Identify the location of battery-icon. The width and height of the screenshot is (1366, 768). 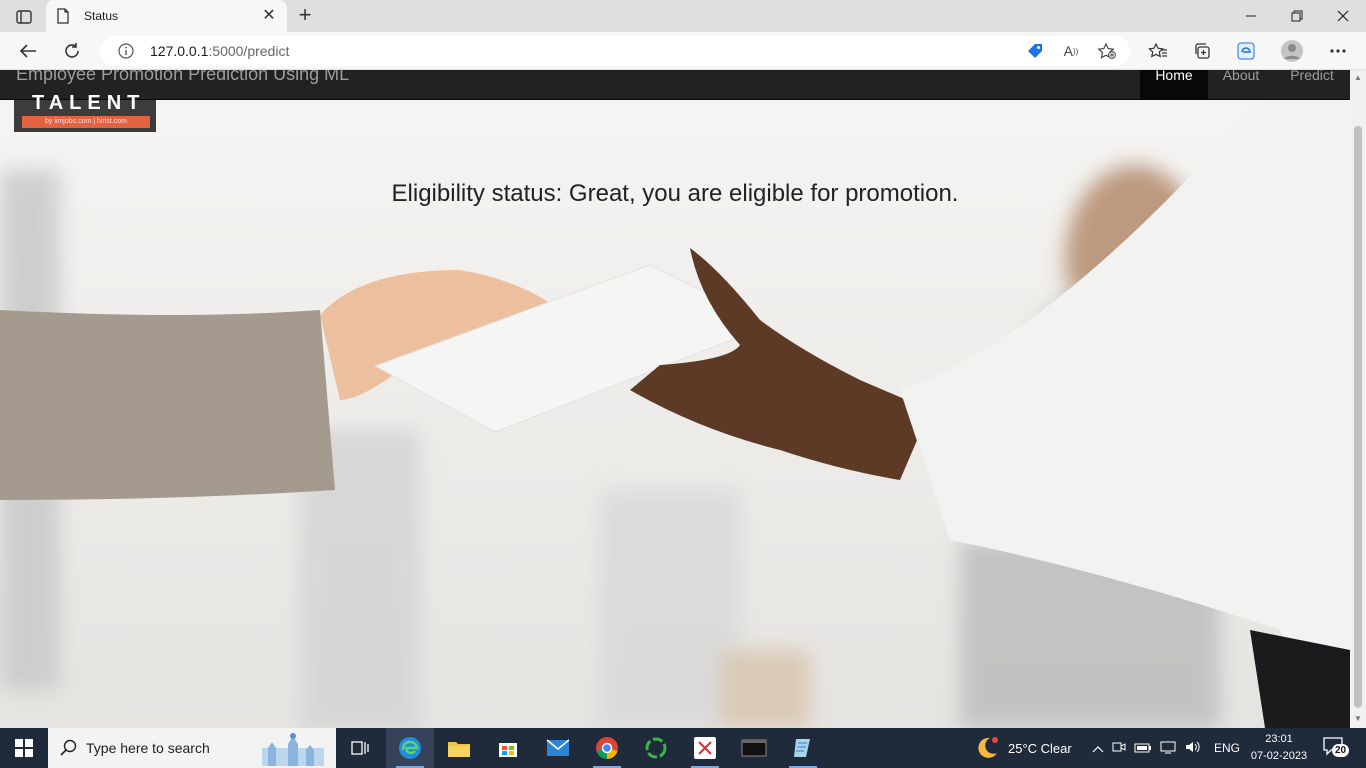
(1143, 748).